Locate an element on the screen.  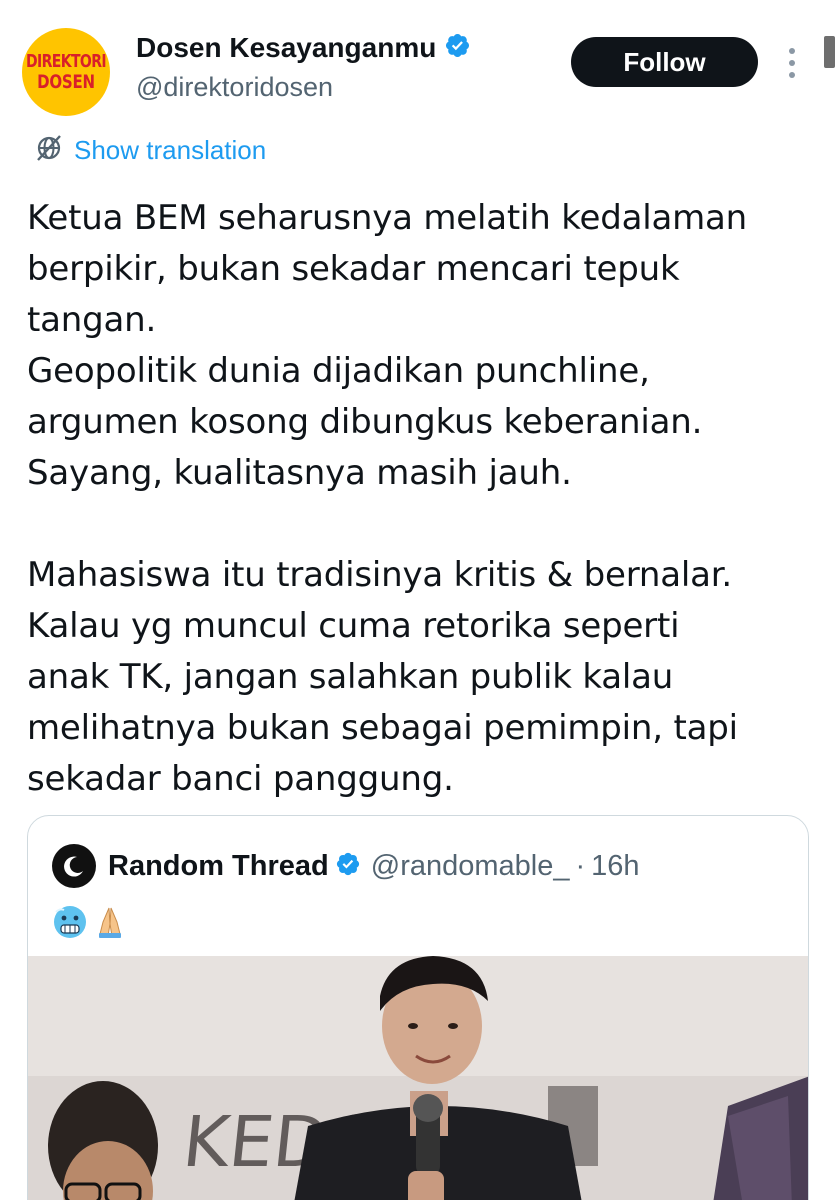
crescent-moon-icon is located at coordinates (73, 866).